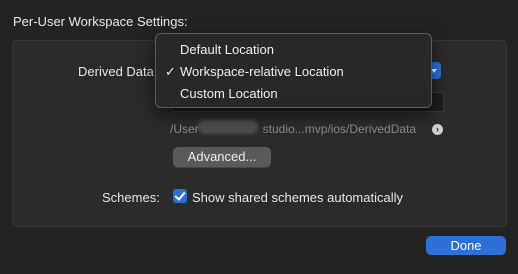 The height and width of the screenshot is (274, 518). What do you see at coordinates (170, 71) in the screenshot?
I see `checkmark-icon: ✓` at bounding box center [170, 71].